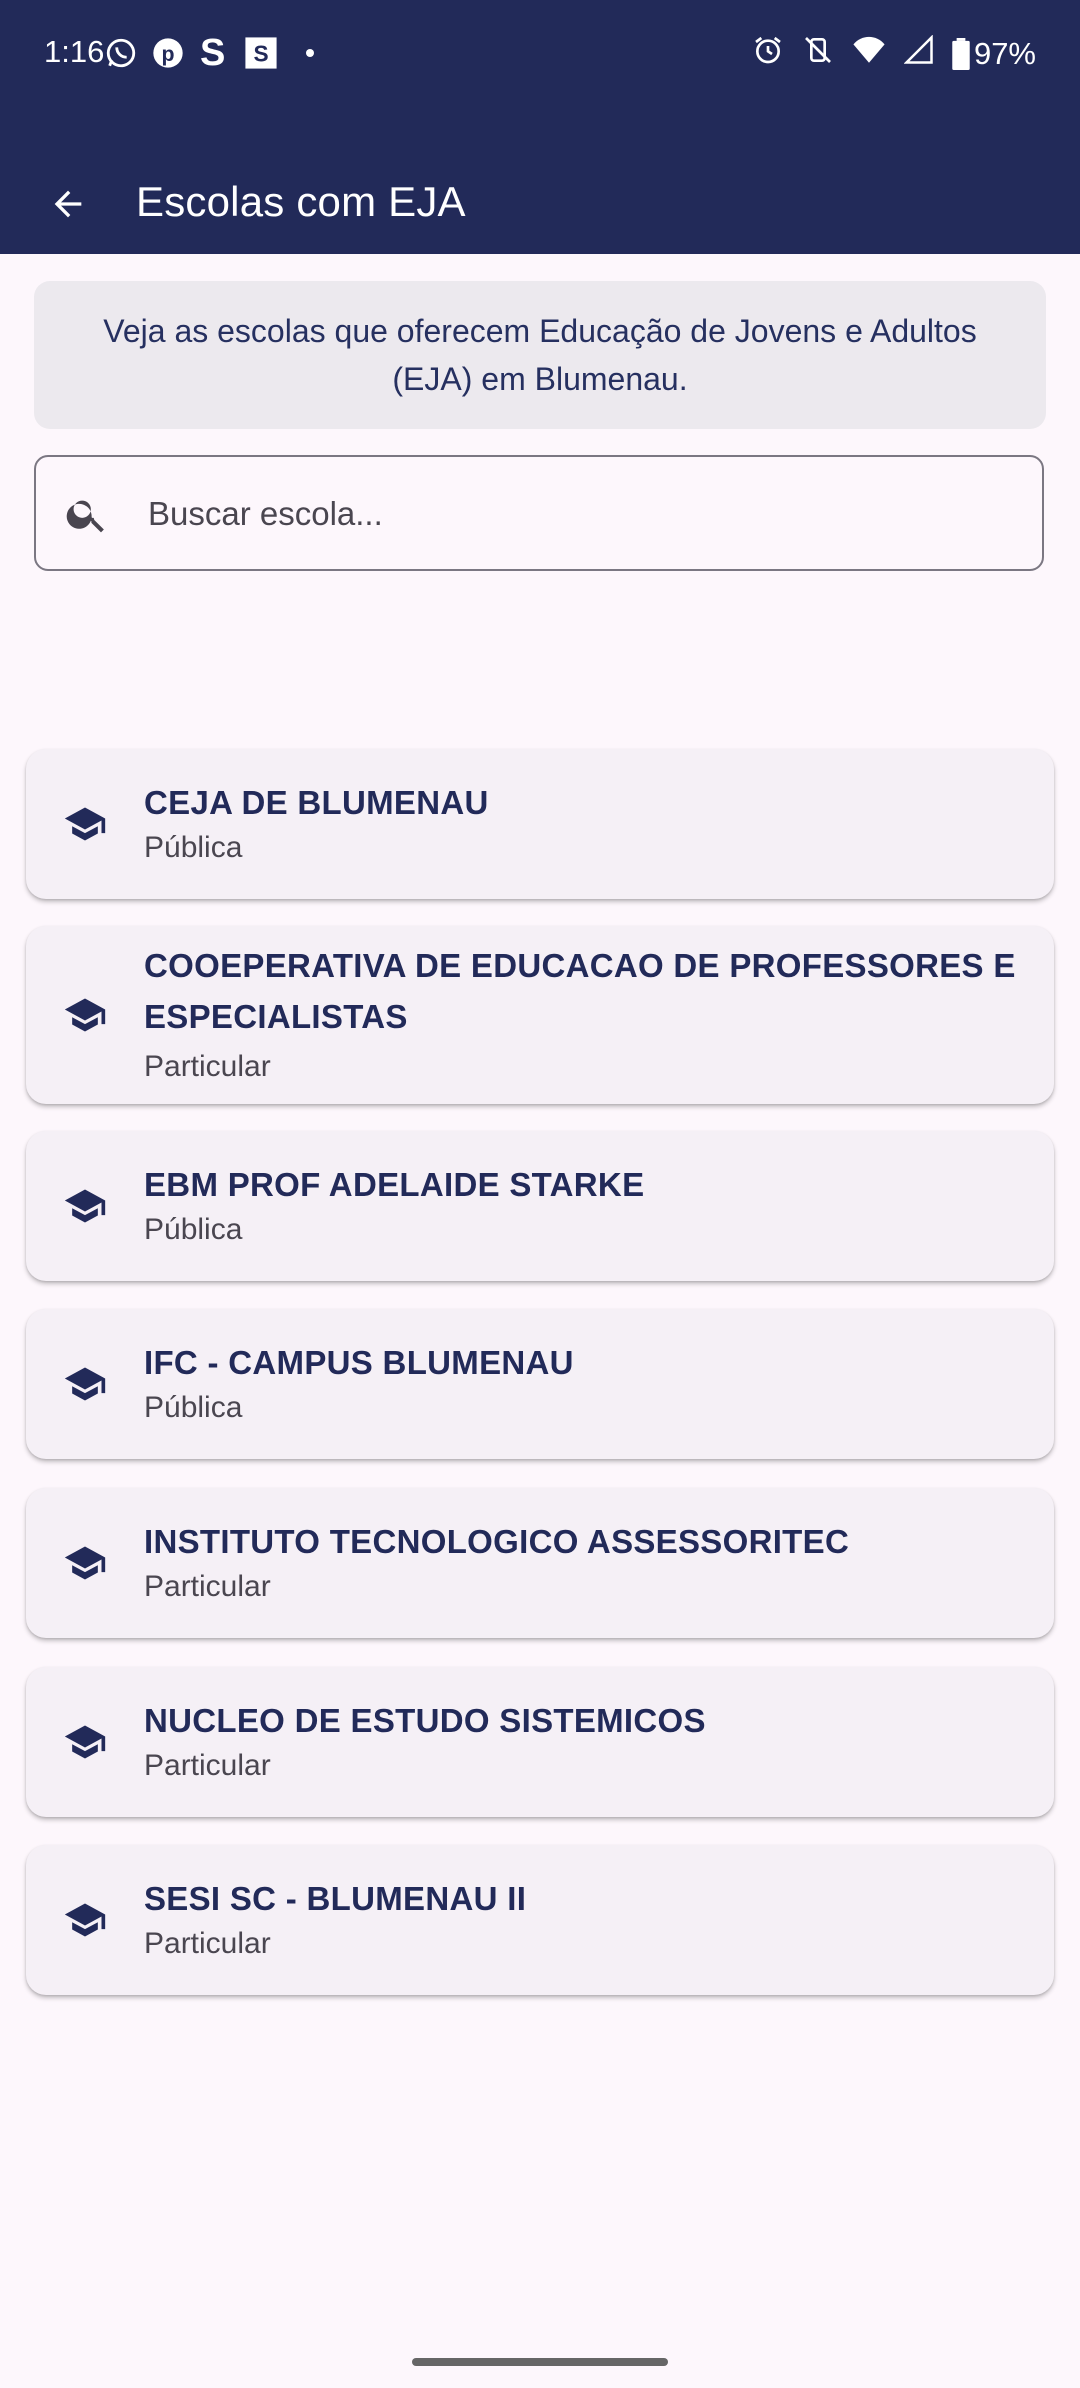  I want to click on app-bar: 1:16 p S S 97% Escolas com EJA, so click(540, 127).